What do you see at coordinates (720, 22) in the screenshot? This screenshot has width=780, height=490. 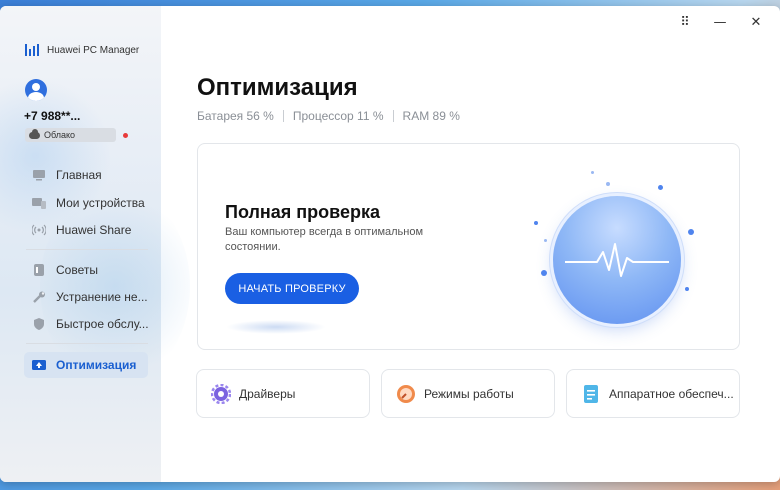 I see `minimize-button: —` at bounding box center [720, 22].